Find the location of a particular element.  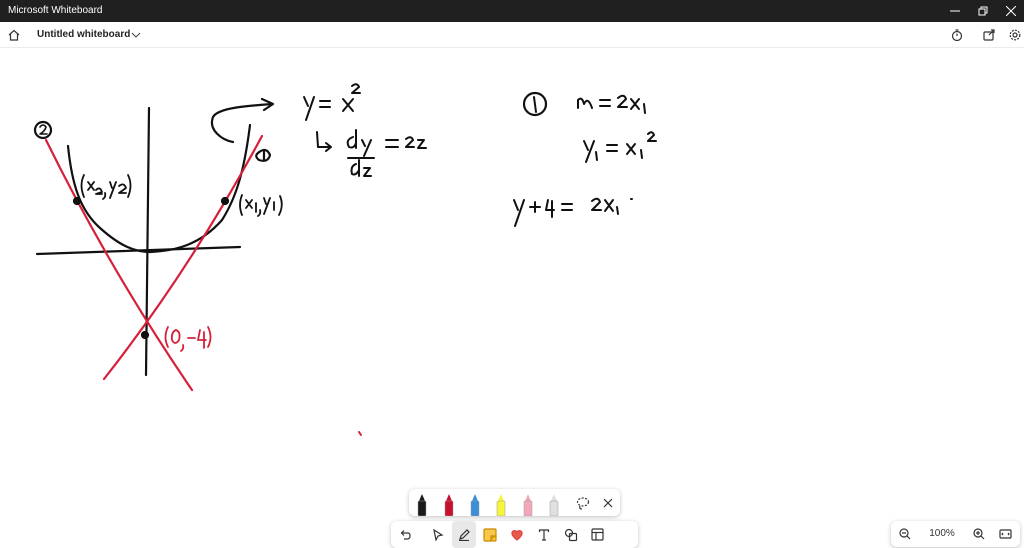

blue-pen is located at coordinates (475, 505).